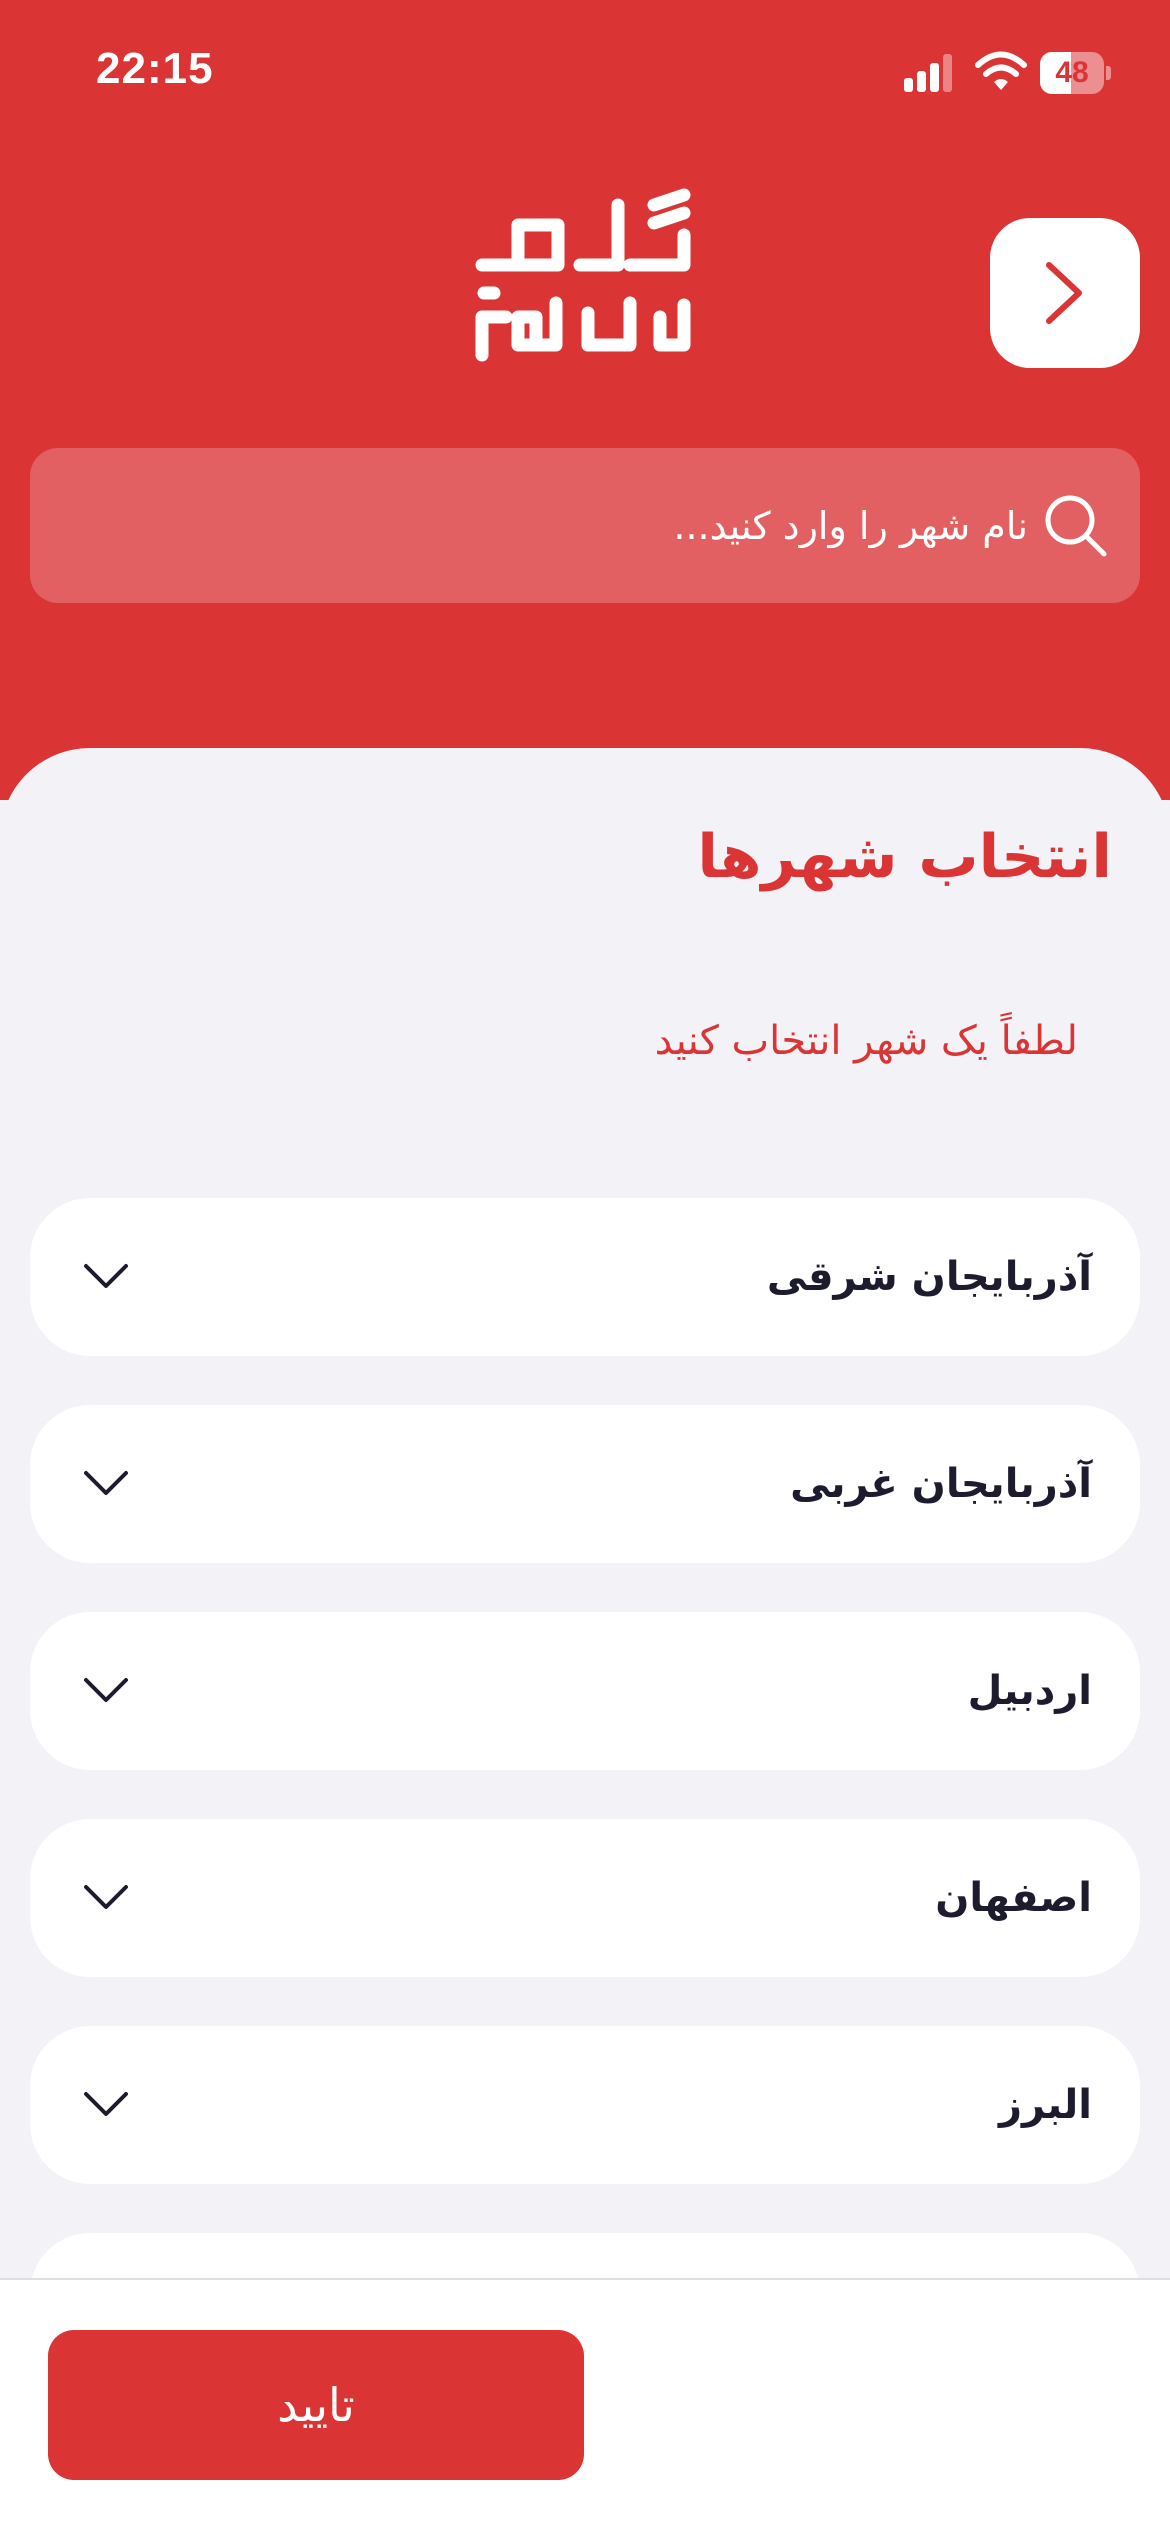 The image size is (1170, 2532). What do you see at coordinates (1076, 526) in the screenshot?
I see `search-icon` at bounding box center [1076, 526].